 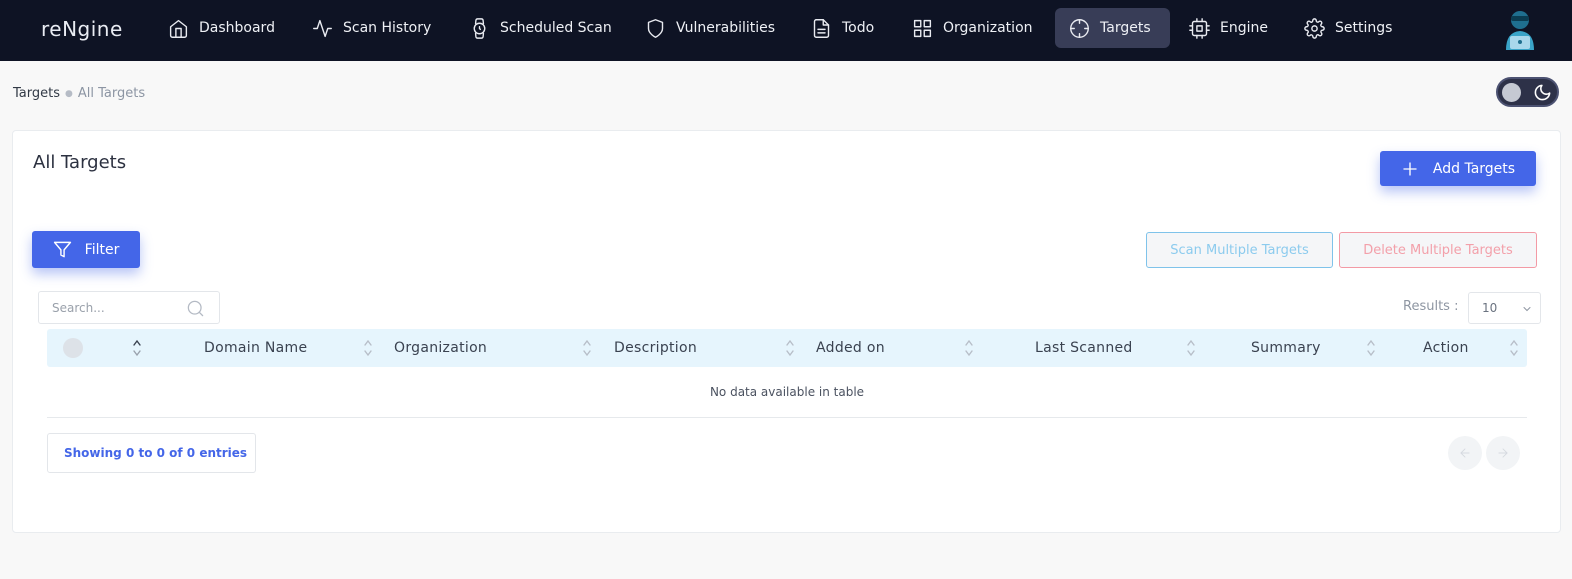 What do you see at coordinates (1490, 308) in the screenshot?
I see `results-value: 10` at bounding box center [1490, 308].